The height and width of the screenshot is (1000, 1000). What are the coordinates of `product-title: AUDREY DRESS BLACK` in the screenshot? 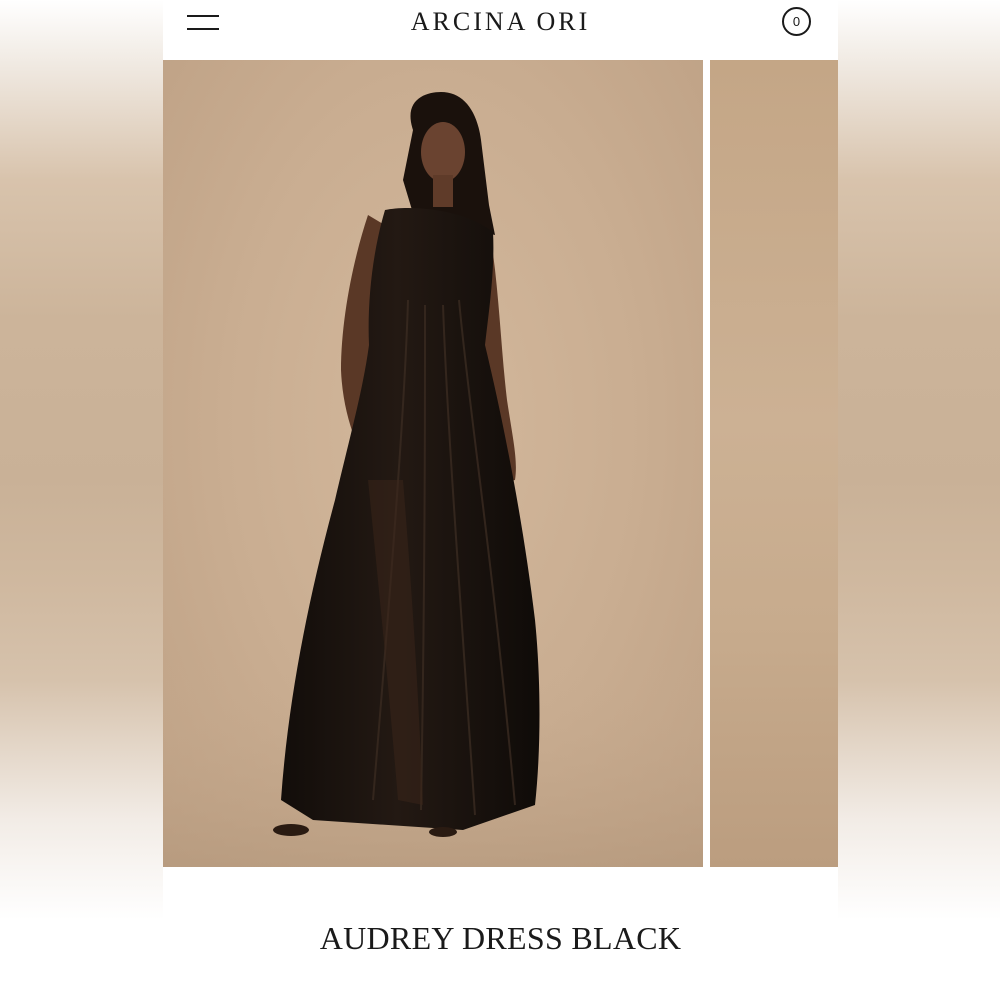 It's located at (500, 938).